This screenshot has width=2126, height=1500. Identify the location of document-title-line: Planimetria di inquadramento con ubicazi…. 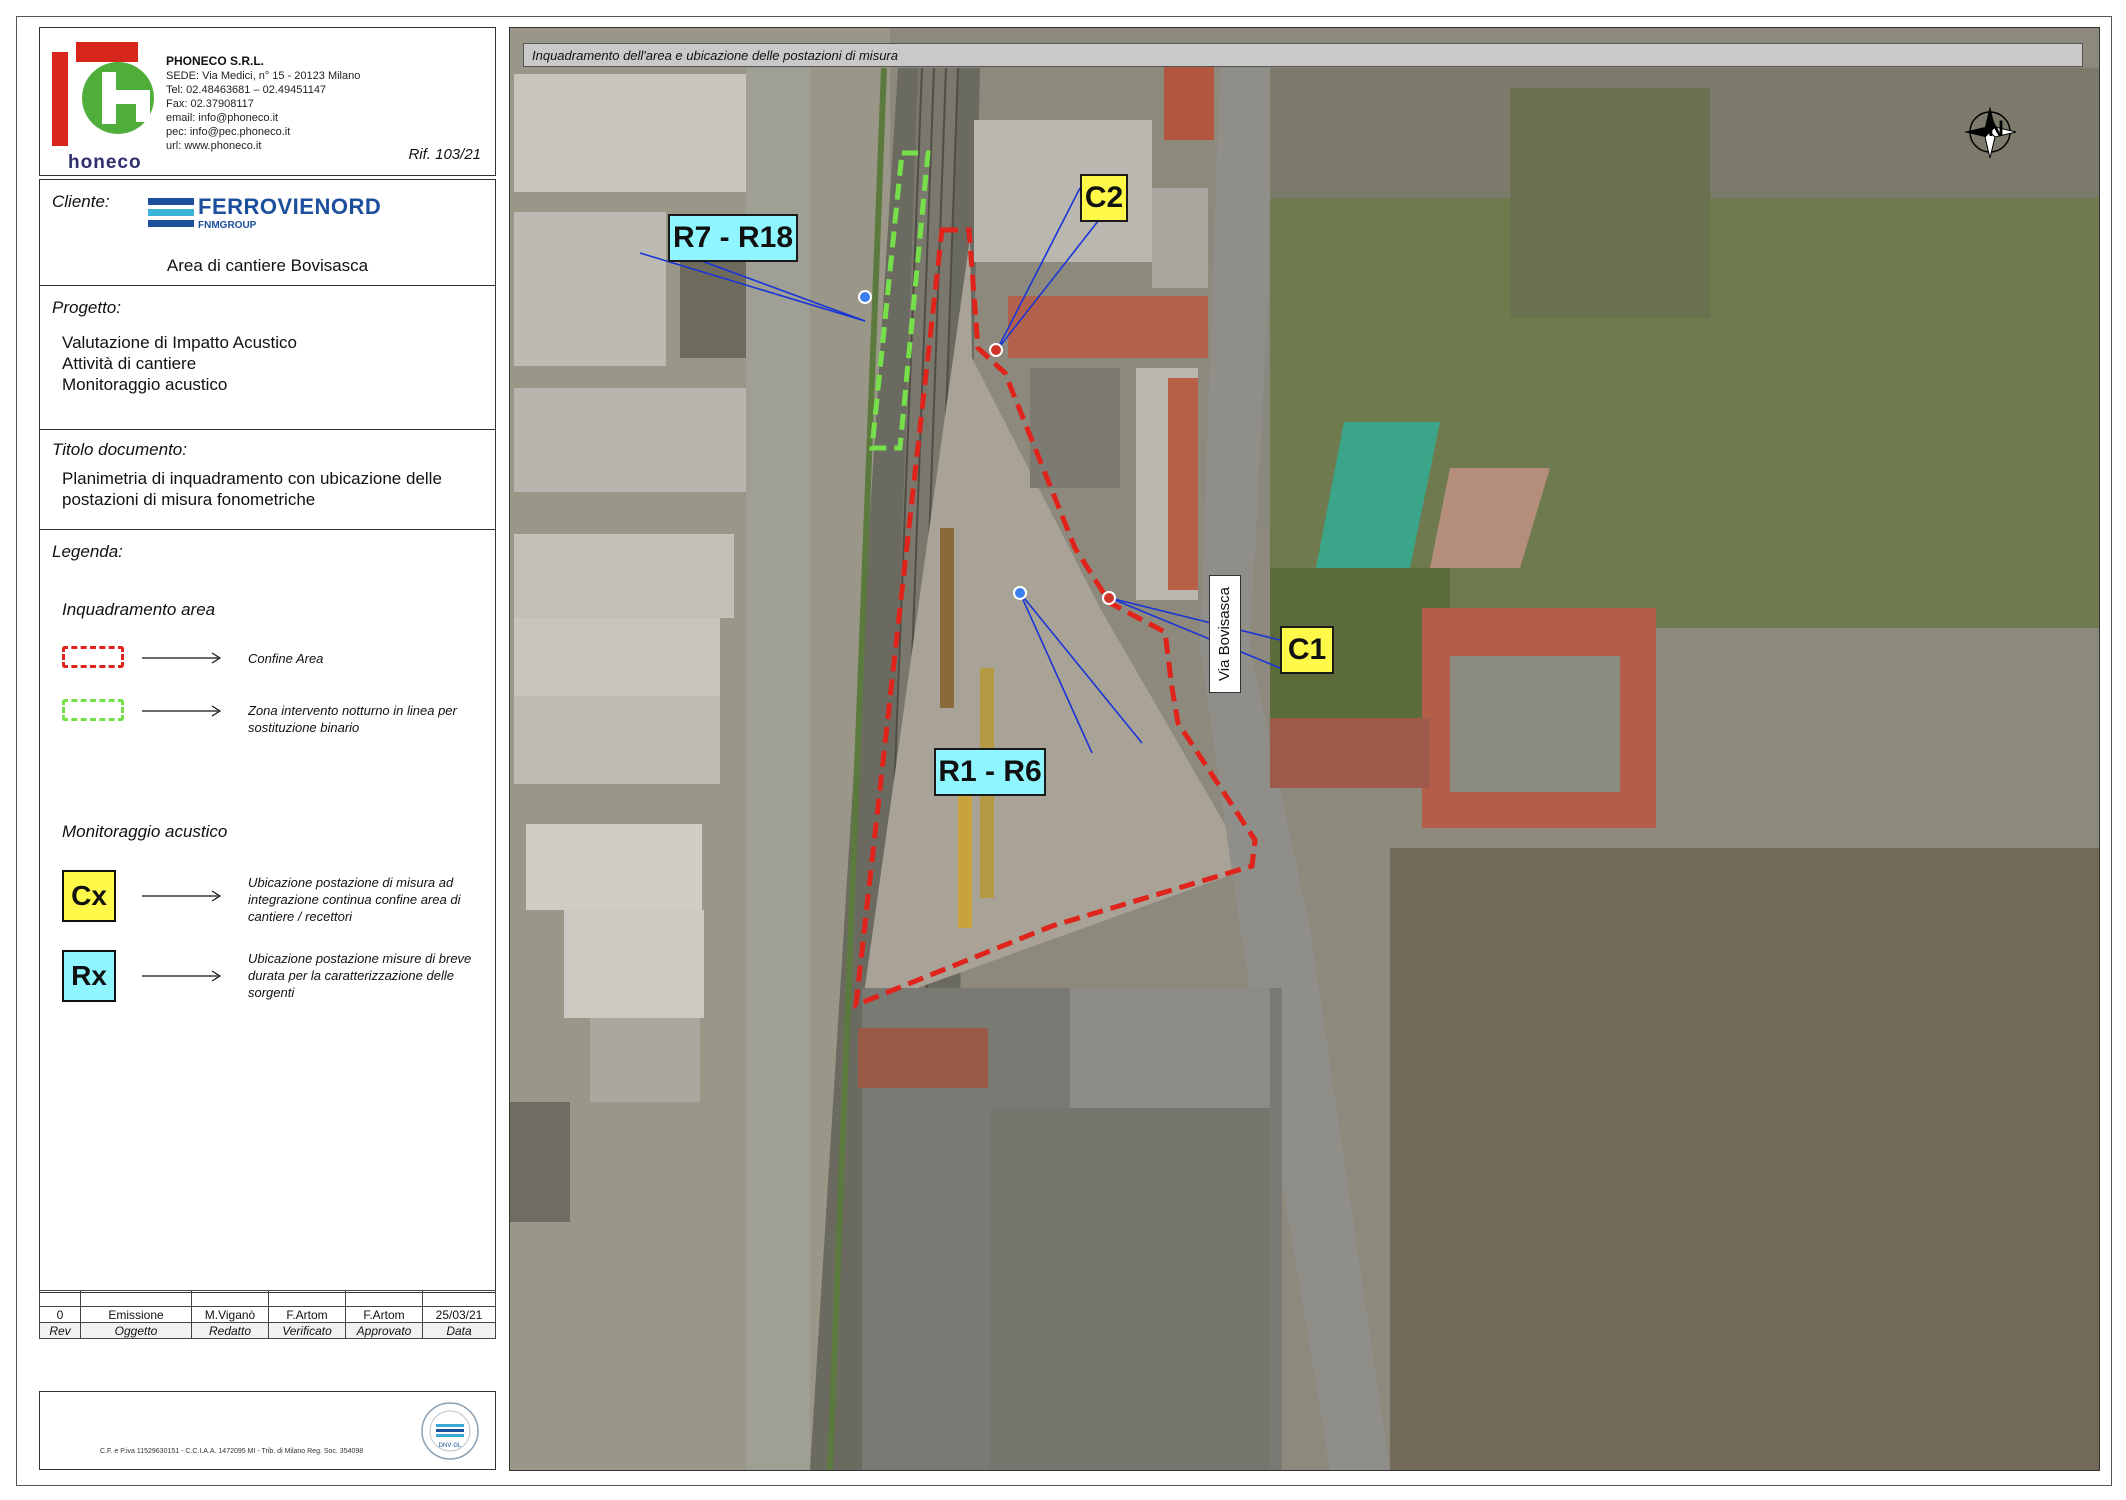
(252, 478).